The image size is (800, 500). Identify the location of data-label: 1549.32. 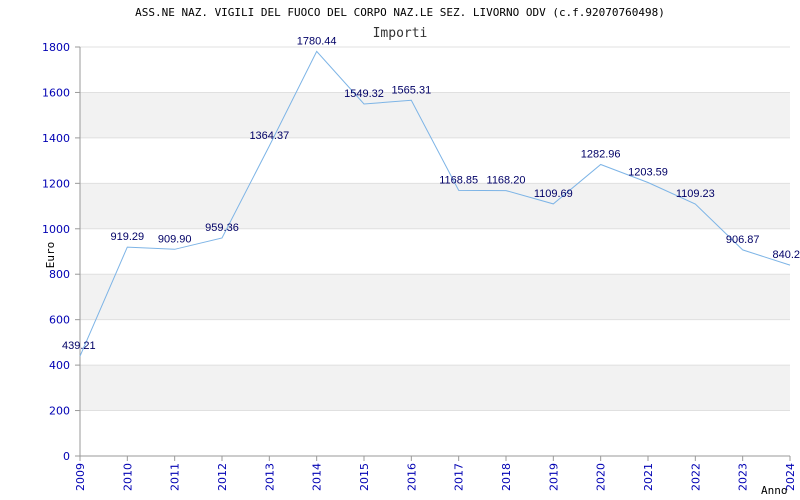
(364, 94).